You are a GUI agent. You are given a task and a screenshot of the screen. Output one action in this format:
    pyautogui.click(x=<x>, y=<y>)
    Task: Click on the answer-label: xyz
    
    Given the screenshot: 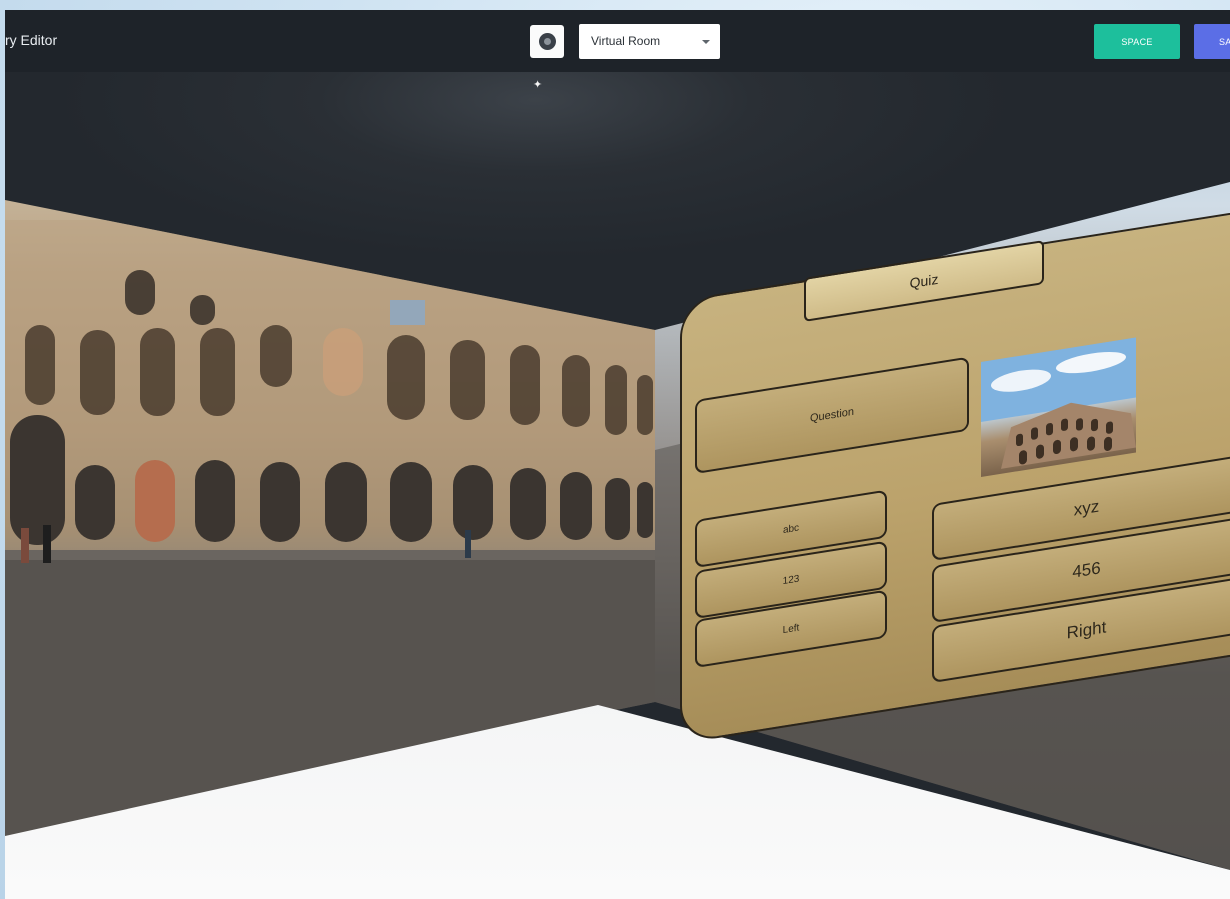 What is the action you would take?
    pyautogui.click(x=1086, y=508)
    